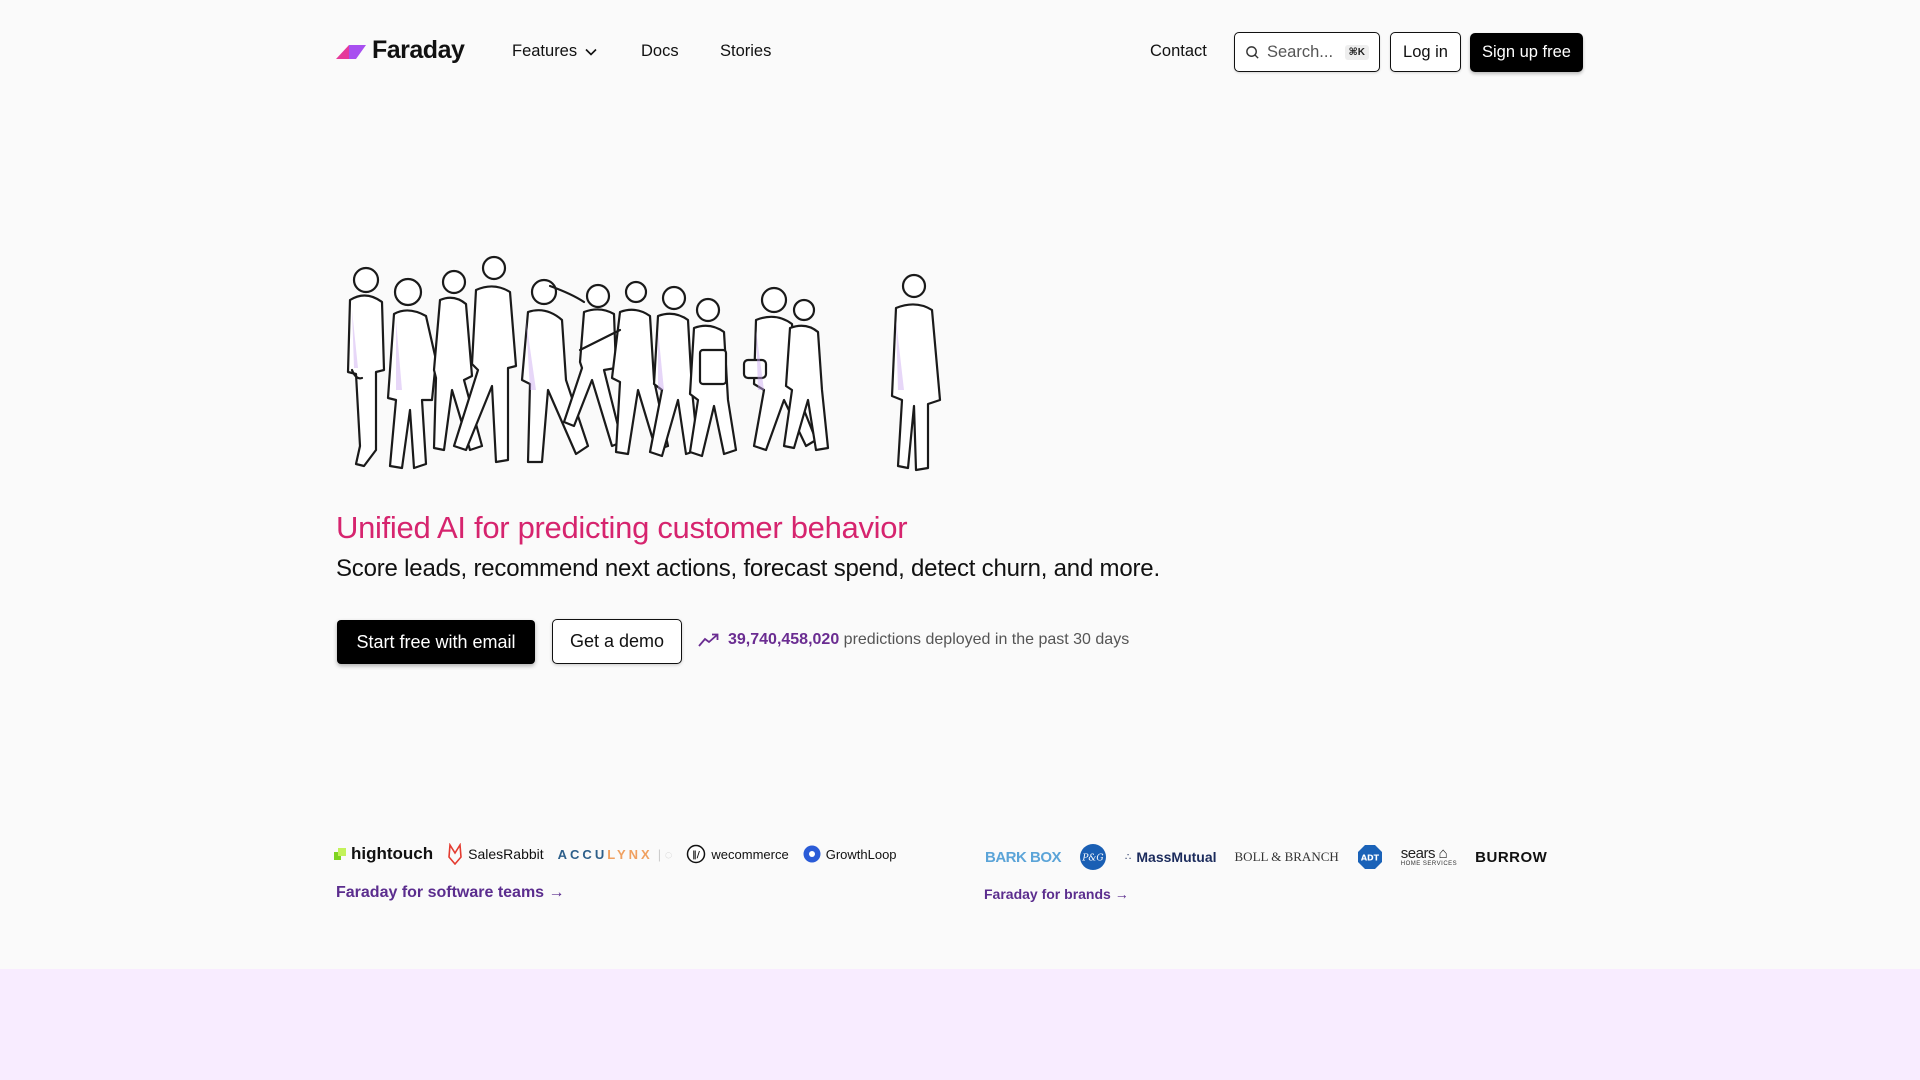 The height and width of the screenshot is (1080, 1920). I want to click on hightouch-mark-icon, so click(340, 854).